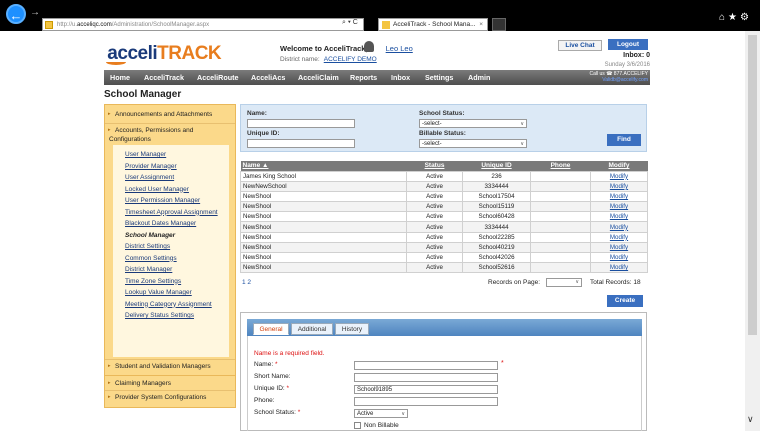  Describe the element at coordinates (439, 77) in the screenshot. I see `nav-settings: Settings` at that location.